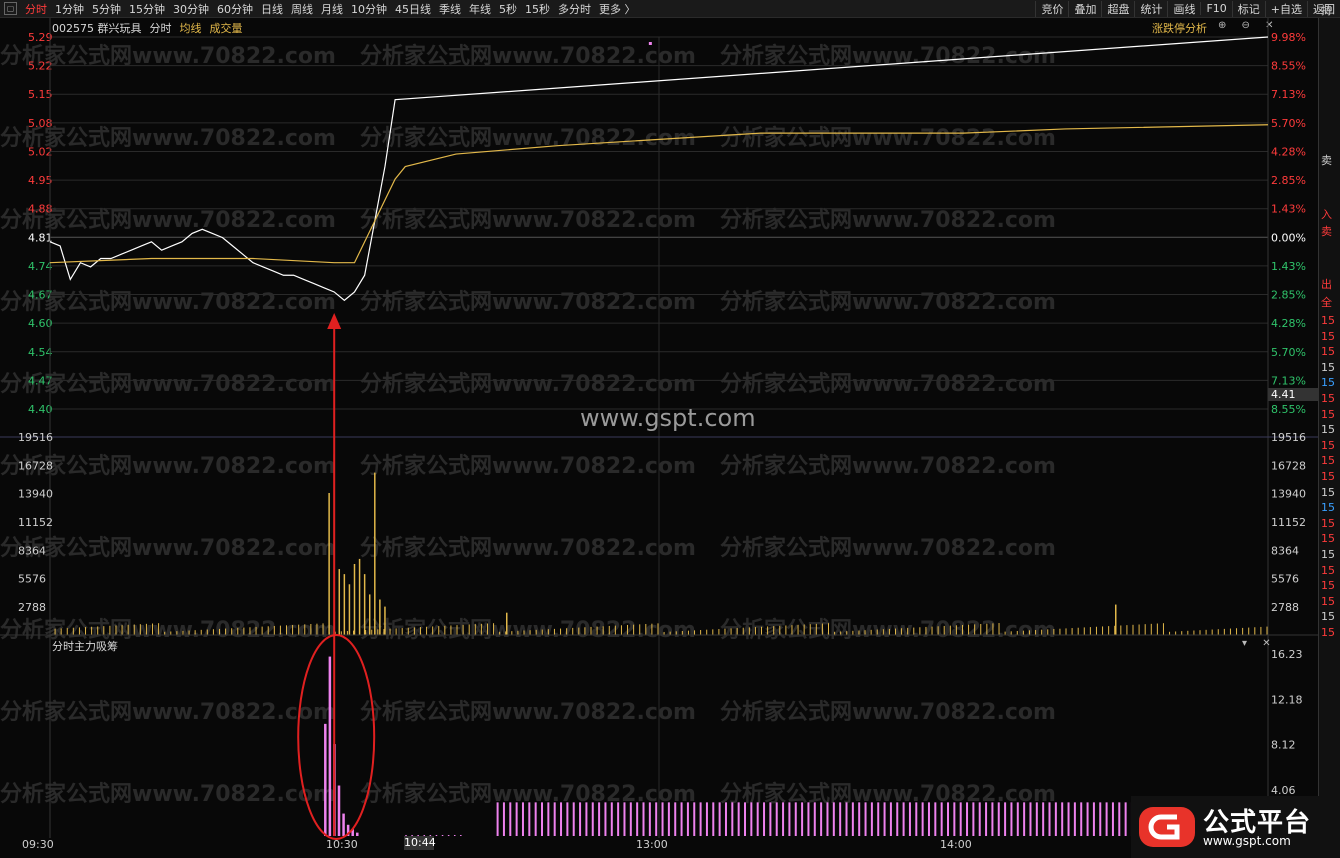  Describe the element at coordinates (537, 9) in the screenshot. I see `period-tab: 15秒` at that location.